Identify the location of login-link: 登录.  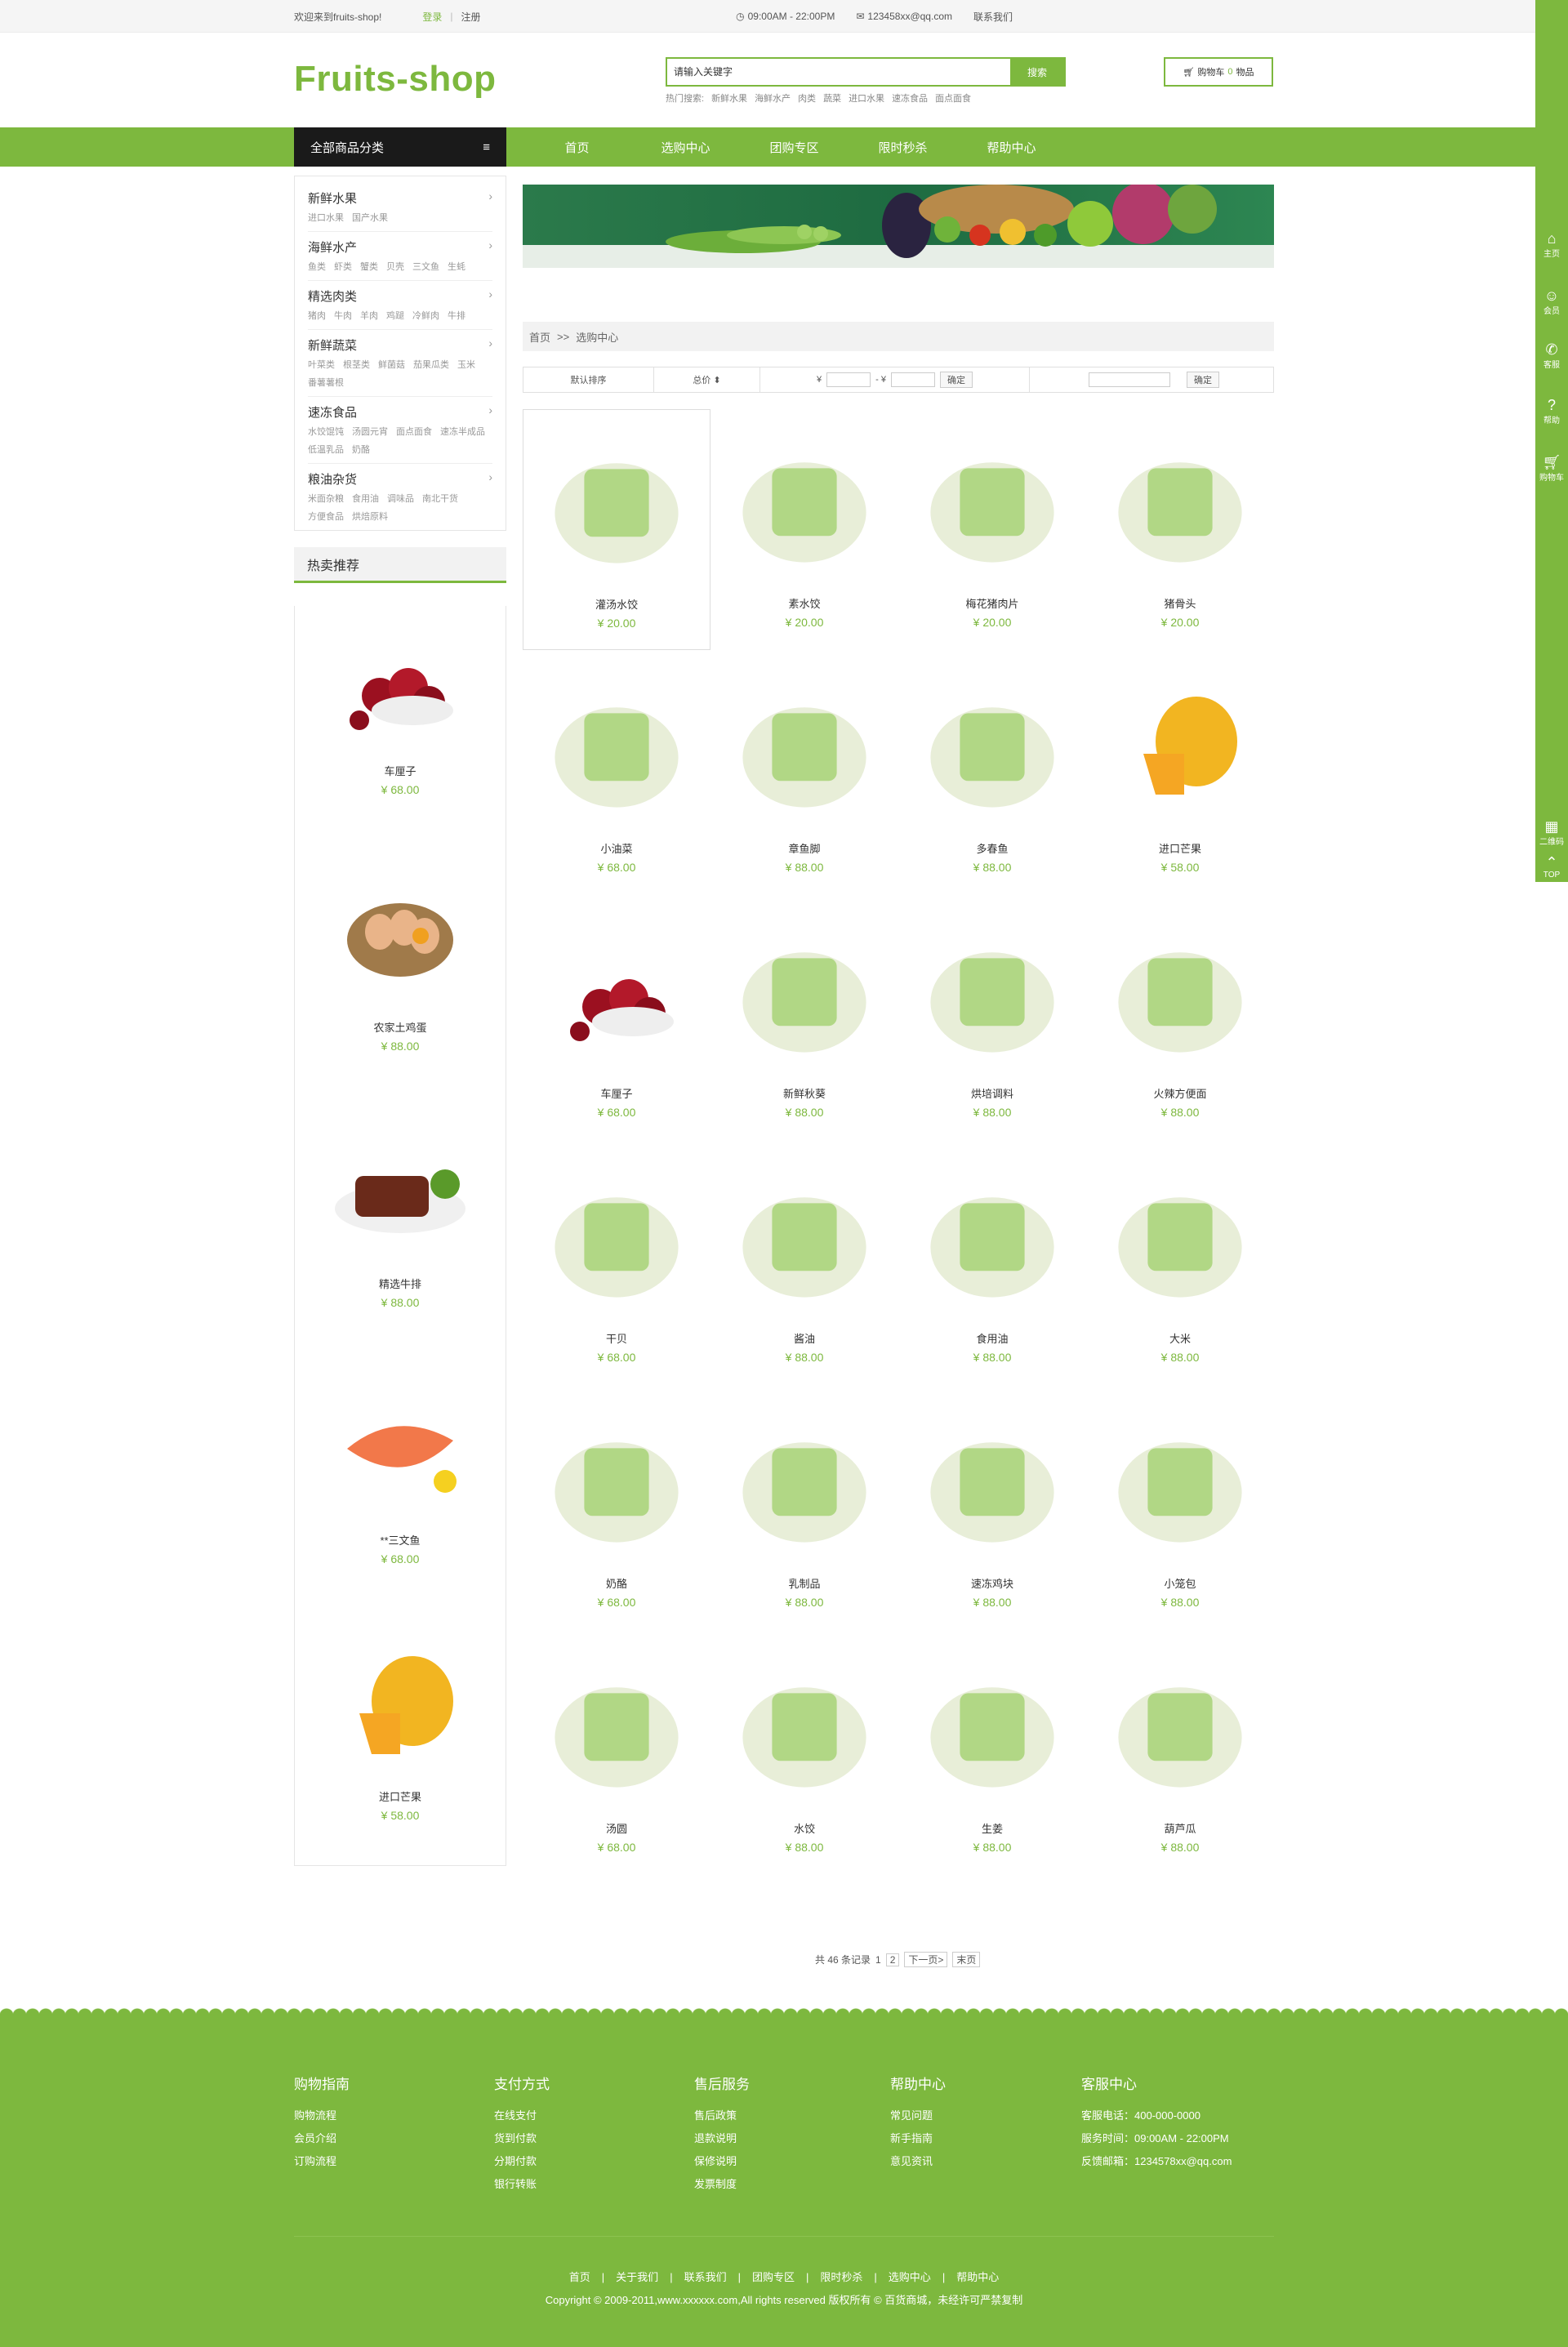
(432, 17).